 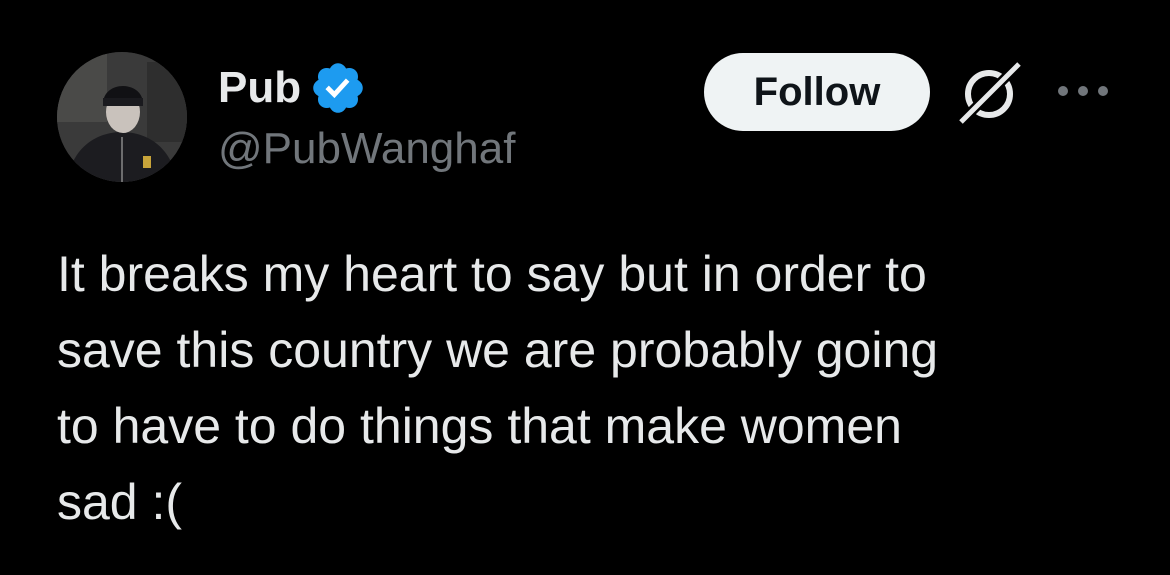 What do you see at coordinates (338, 88) in the screenshot?
I see `verified-badge-icon` at bounding box center [338, 88].